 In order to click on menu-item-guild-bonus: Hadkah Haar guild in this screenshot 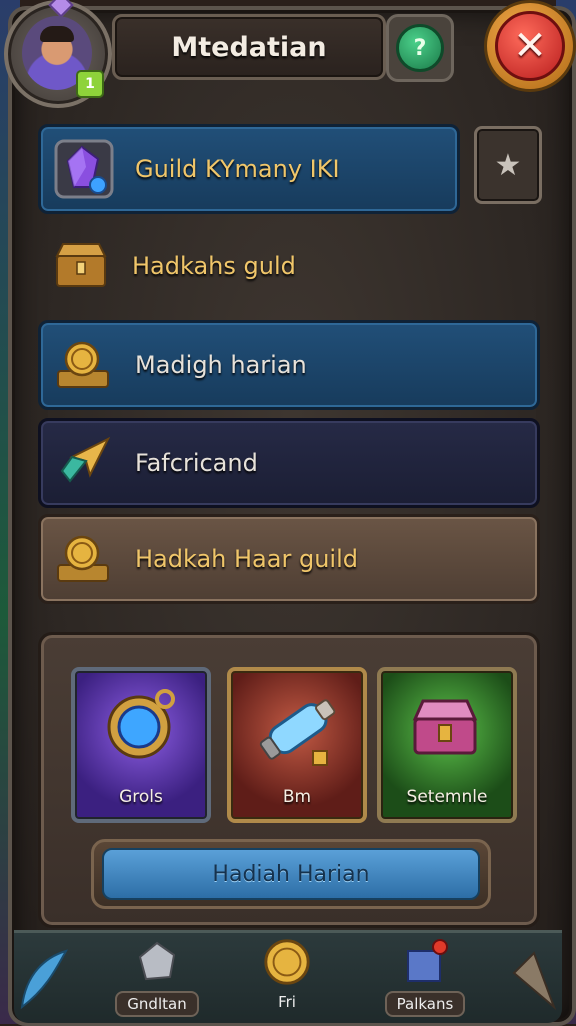, I will do `click(289, 559)`.